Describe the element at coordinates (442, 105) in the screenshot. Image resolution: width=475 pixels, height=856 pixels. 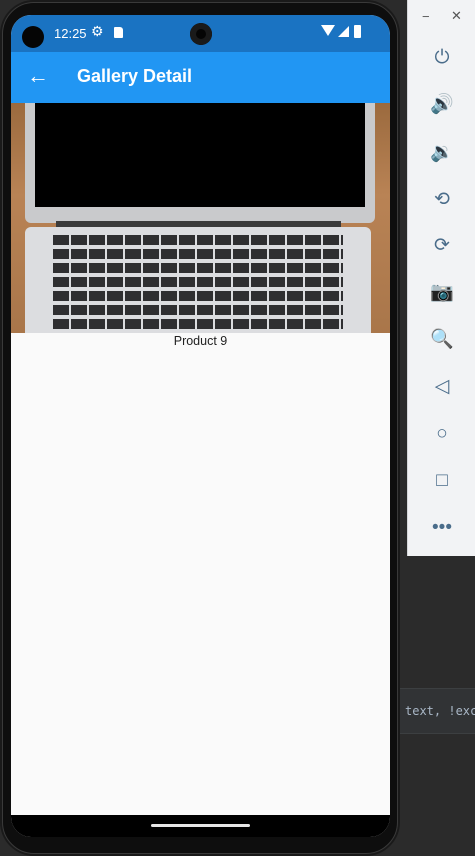
I see `volume-up-icon: 🔊` at that location.